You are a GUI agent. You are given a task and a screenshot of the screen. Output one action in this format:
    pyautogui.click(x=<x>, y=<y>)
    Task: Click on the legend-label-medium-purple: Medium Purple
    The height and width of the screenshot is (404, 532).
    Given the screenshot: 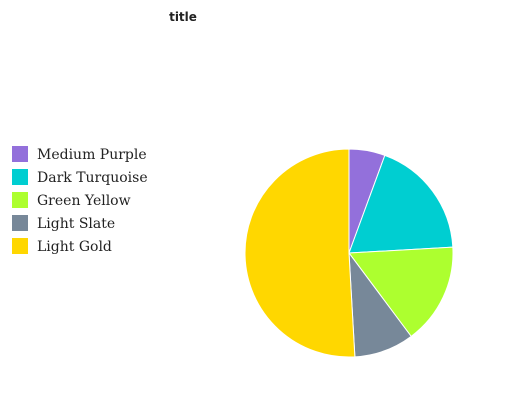 What is the action you would take?
    pyautogui.click(x=92, y=155)
    